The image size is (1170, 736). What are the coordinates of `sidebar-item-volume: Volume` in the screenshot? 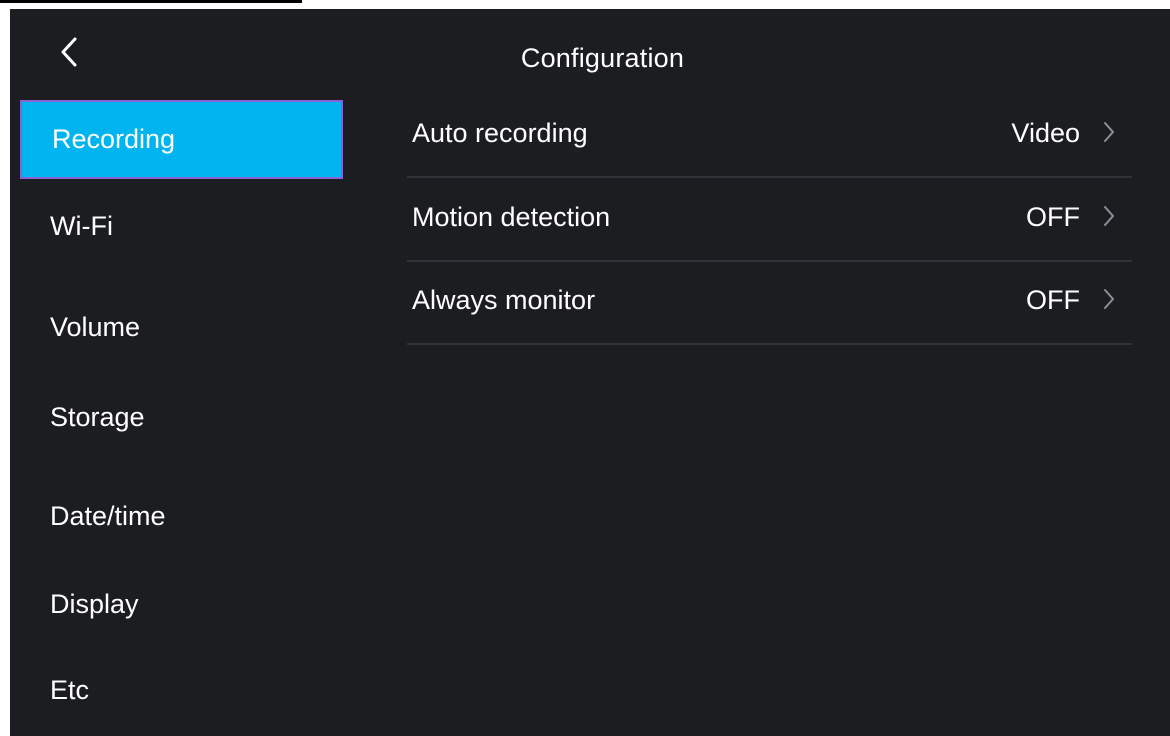 It's located at (181, 327).